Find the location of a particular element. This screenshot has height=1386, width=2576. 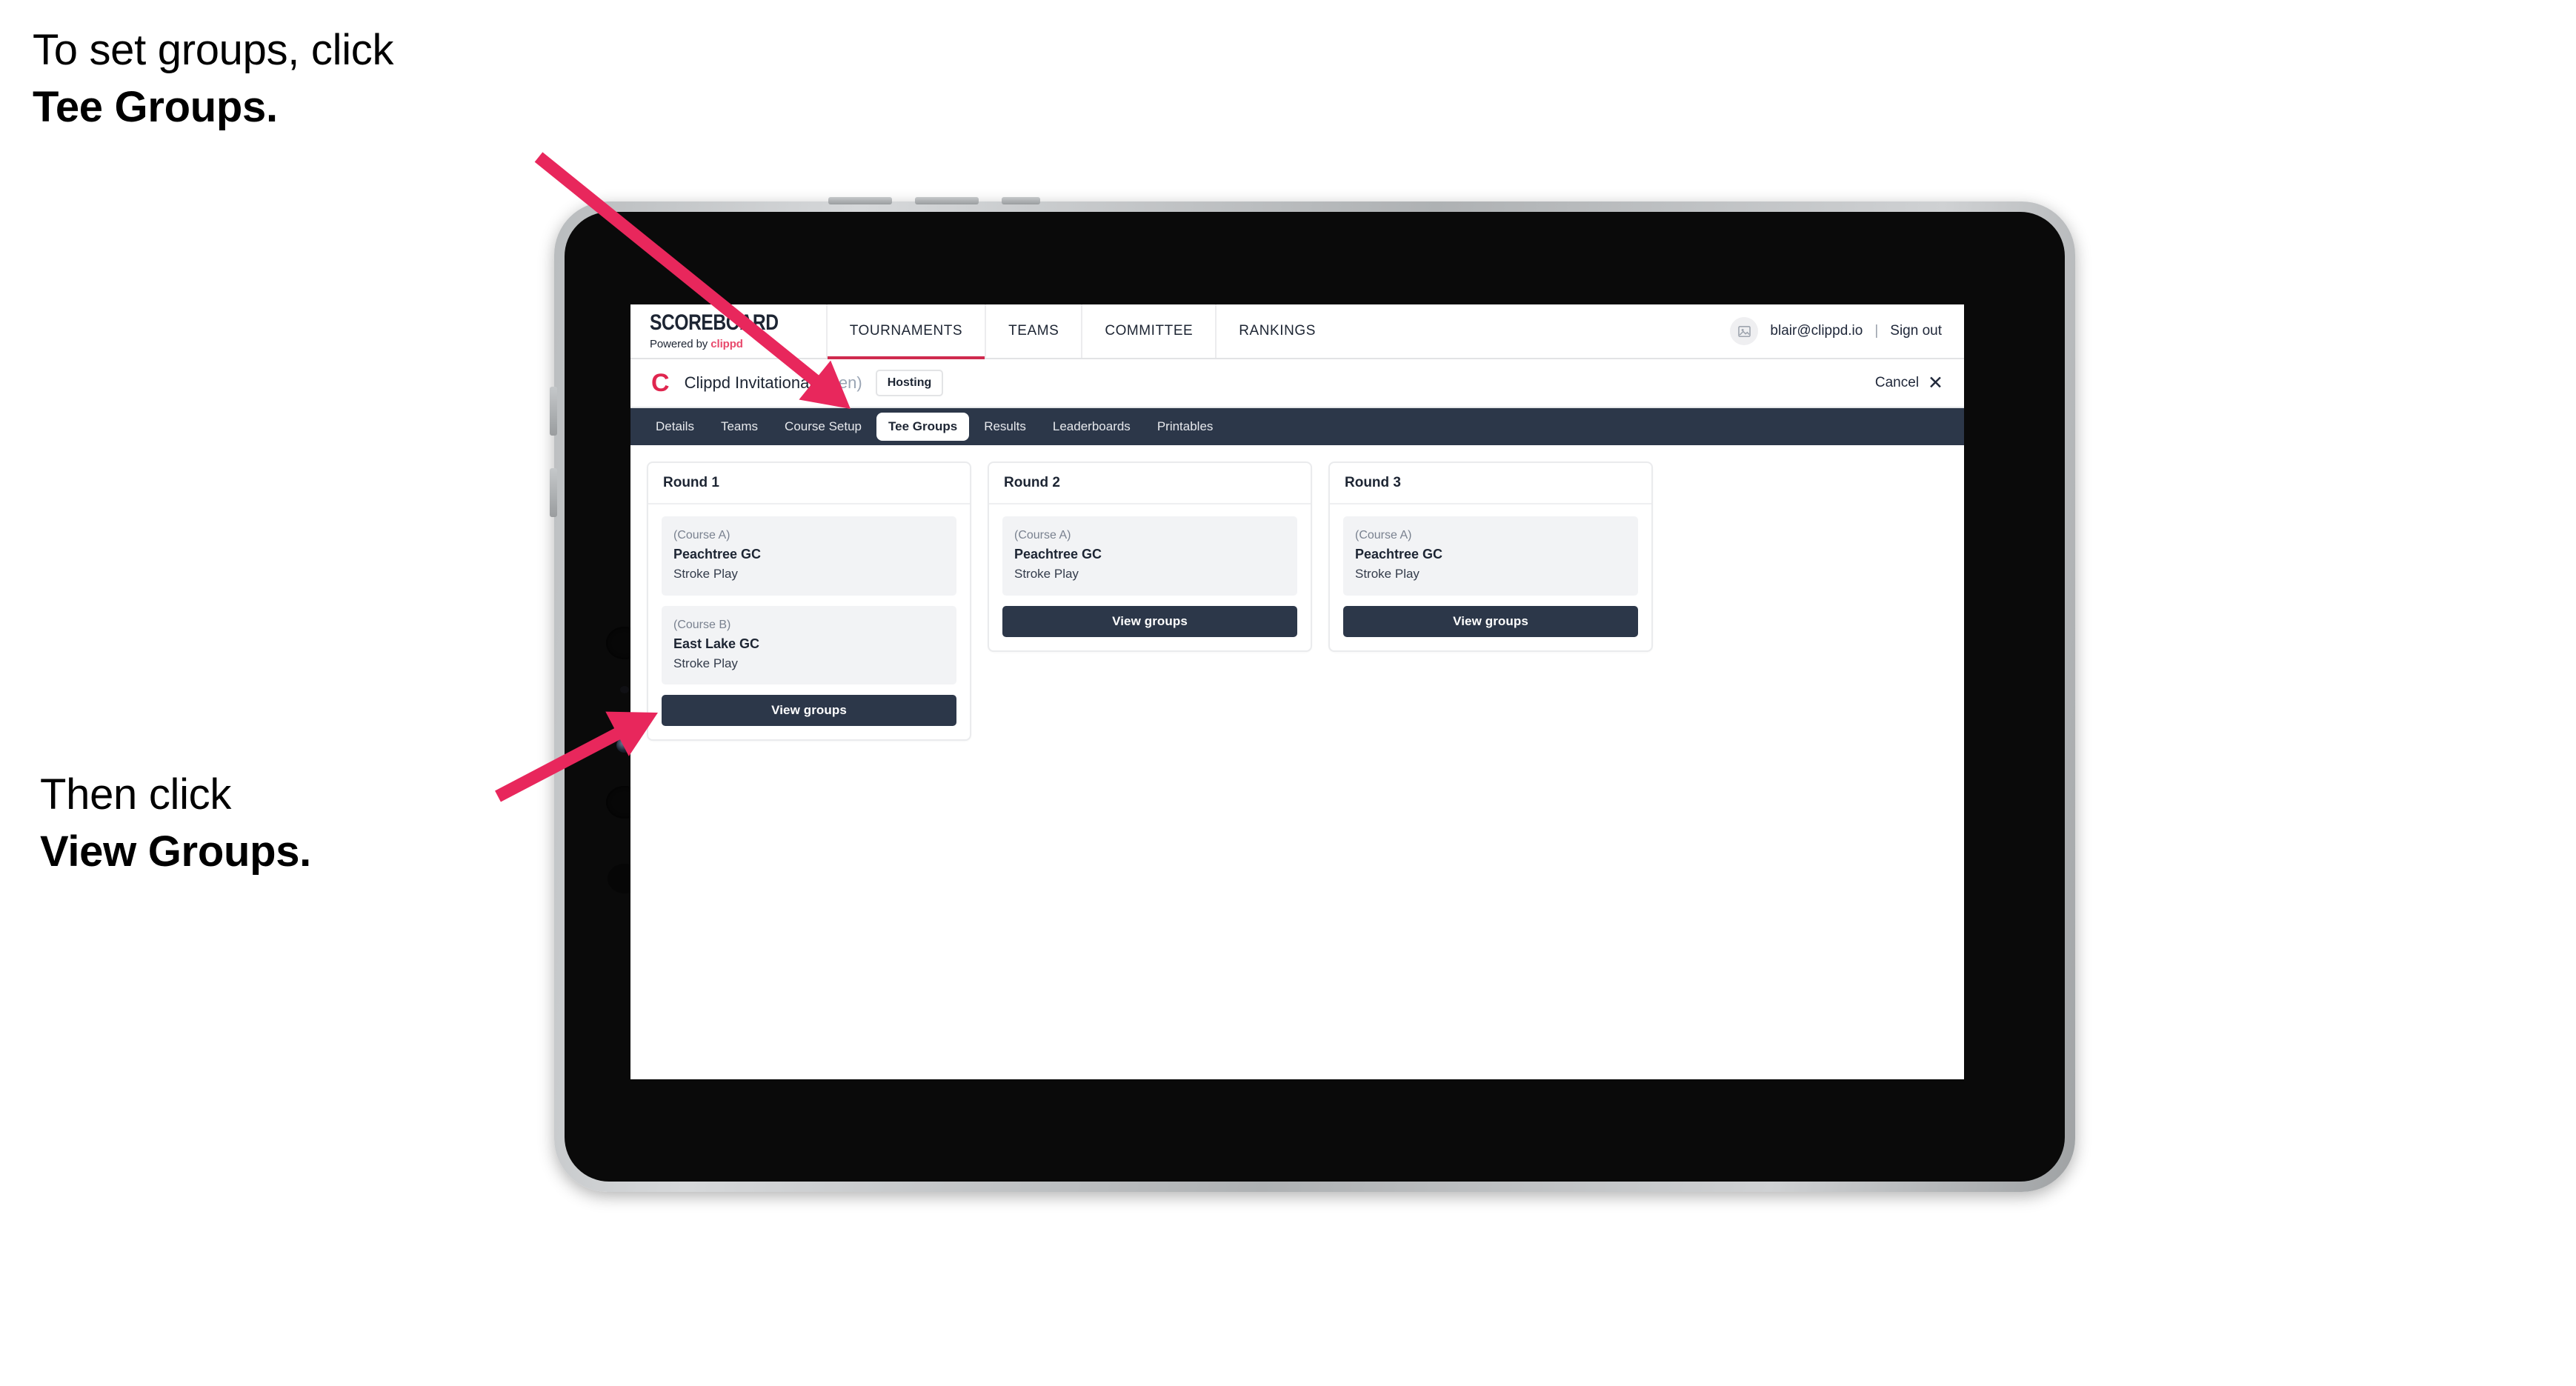

close-icon: ✕ is located at coordinates (1936, 382).